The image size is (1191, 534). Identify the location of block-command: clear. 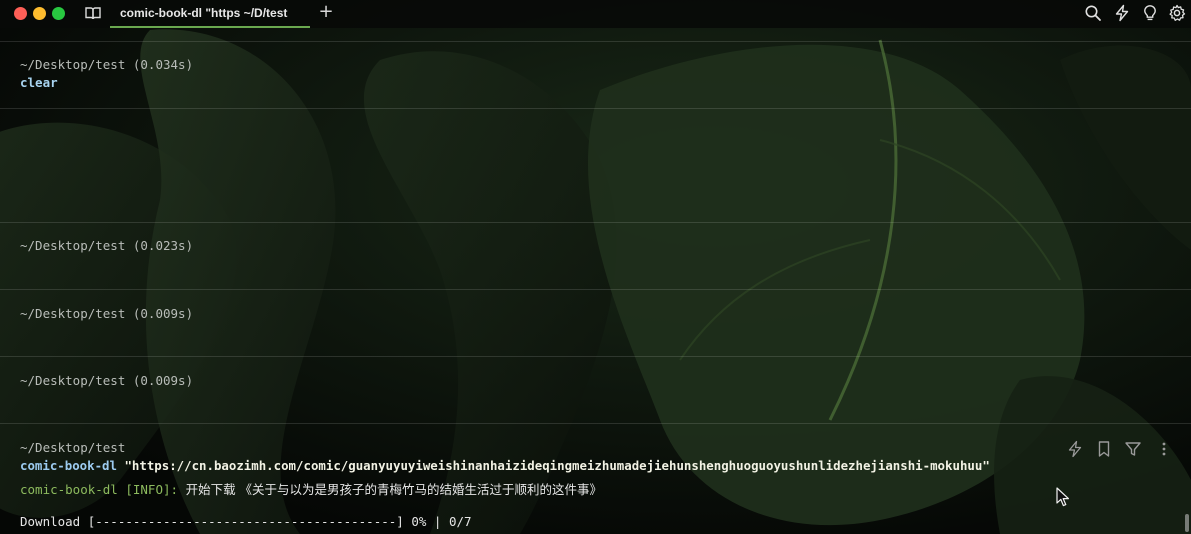
(39, 82).